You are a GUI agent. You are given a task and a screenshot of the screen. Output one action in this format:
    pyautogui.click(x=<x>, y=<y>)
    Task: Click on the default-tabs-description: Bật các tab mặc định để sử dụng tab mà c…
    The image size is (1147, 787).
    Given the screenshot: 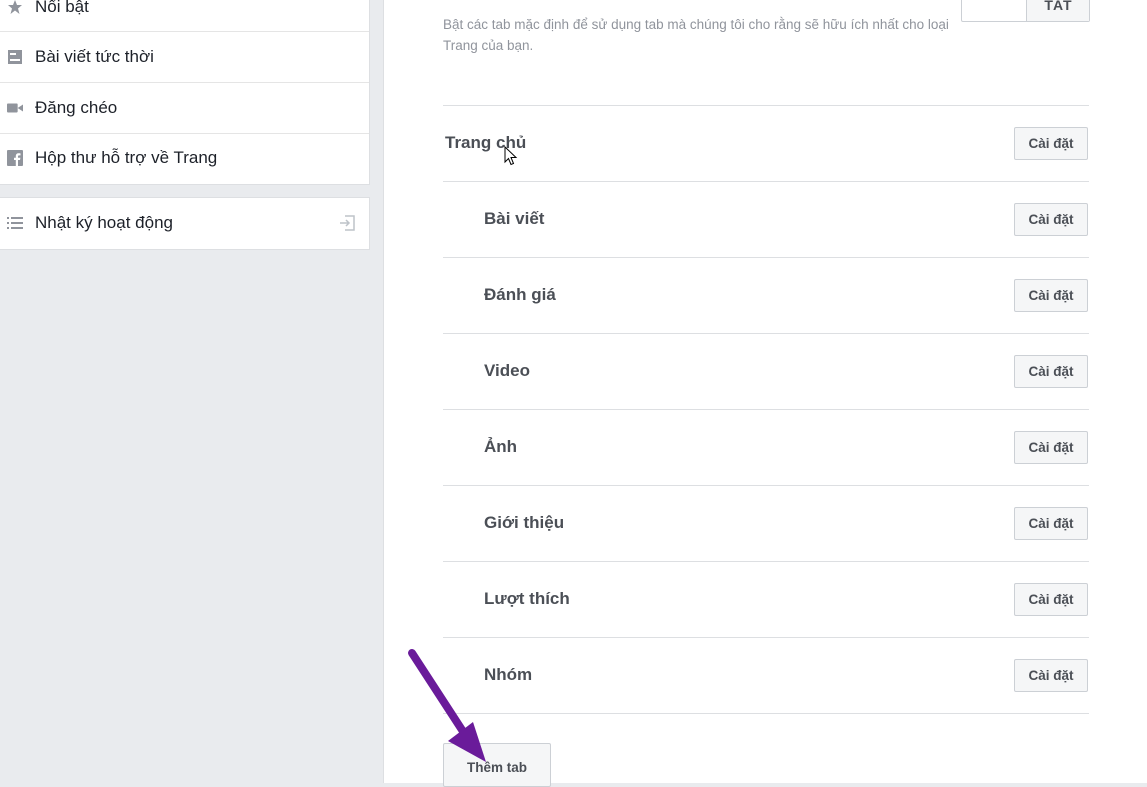 What is the action you would take?
    pyautogui.click(x=696, y=35)
    